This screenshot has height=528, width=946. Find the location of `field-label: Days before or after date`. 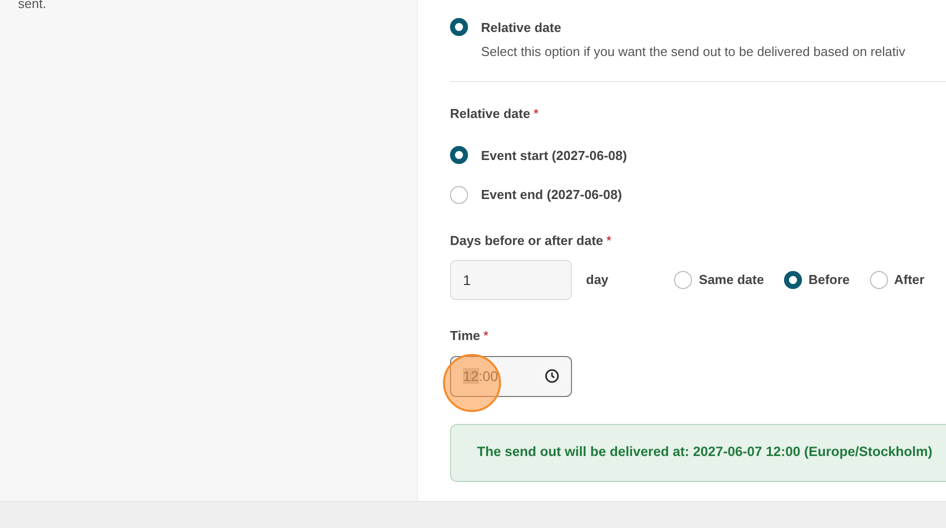

field-label: Days before or after date is located at coordinates (527, 241).